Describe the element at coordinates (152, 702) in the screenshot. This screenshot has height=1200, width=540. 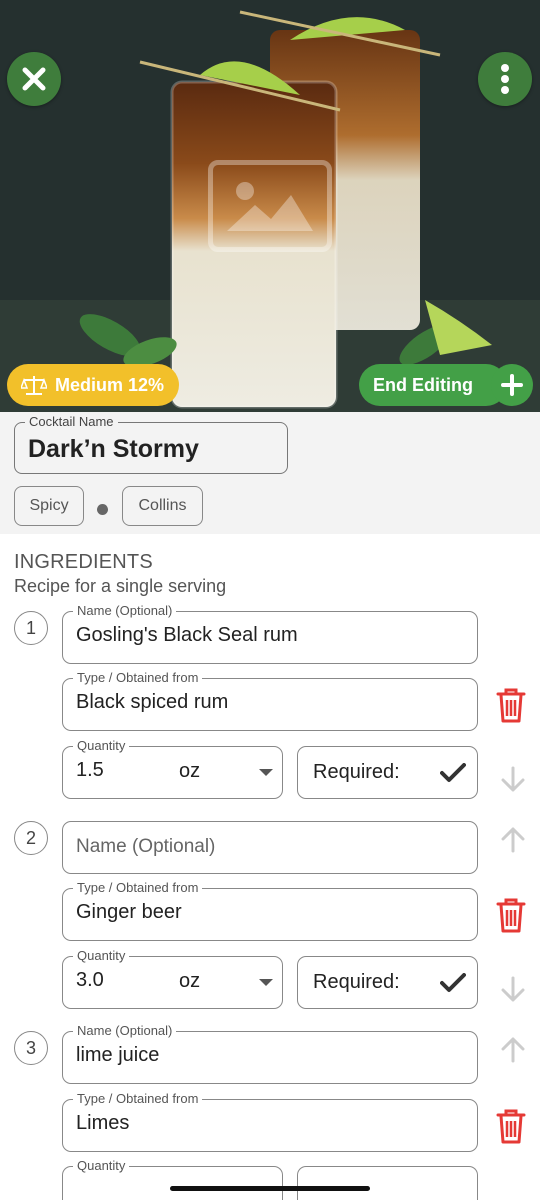
I see `ingredient-type-value: Black spiced rum` at that location.